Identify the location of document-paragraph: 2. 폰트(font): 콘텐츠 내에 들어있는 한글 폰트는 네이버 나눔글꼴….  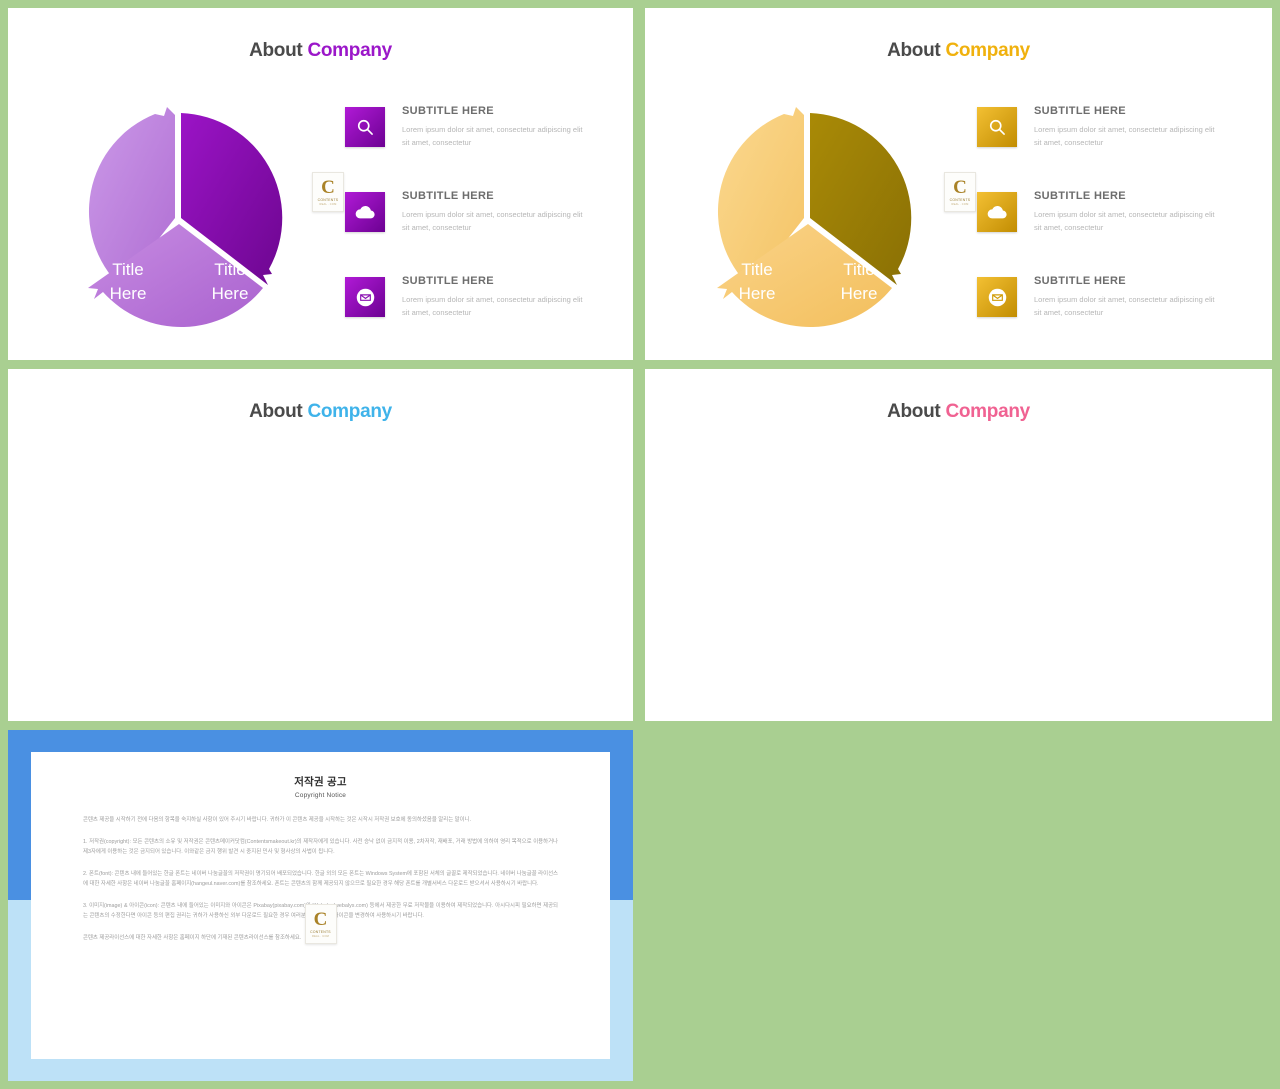
(320, 879).